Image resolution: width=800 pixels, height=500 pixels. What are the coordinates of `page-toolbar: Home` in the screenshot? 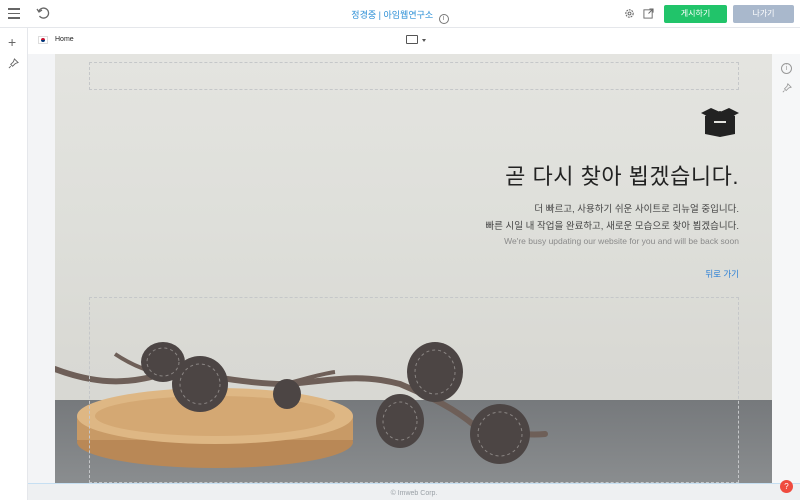 It's located at (414, 41).